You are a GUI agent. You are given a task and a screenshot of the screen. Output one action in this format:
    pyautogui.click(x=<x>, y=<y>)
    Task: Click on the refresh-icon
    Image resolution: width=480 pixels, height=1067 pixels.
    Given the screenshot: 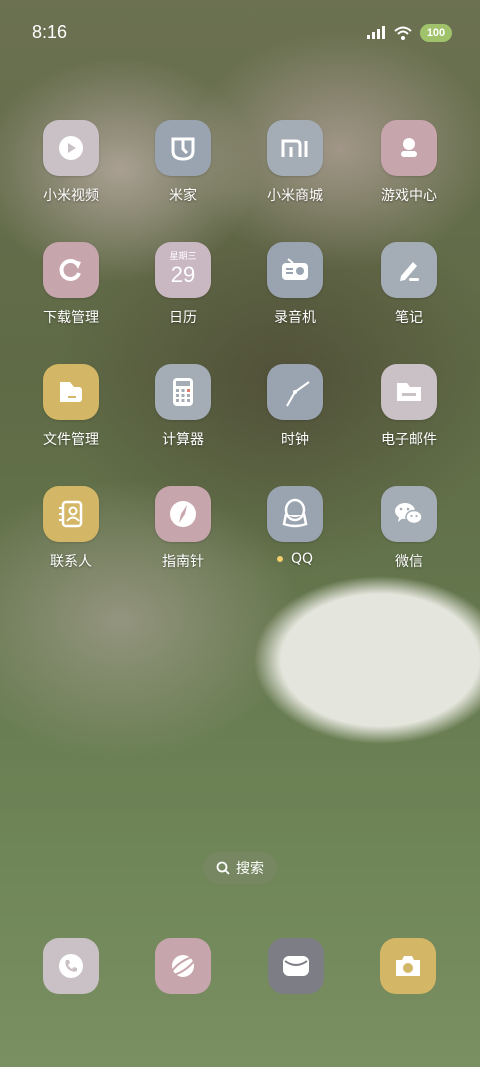 What is the action you would take?
    pyautogui.click(x=71, y=270)
    